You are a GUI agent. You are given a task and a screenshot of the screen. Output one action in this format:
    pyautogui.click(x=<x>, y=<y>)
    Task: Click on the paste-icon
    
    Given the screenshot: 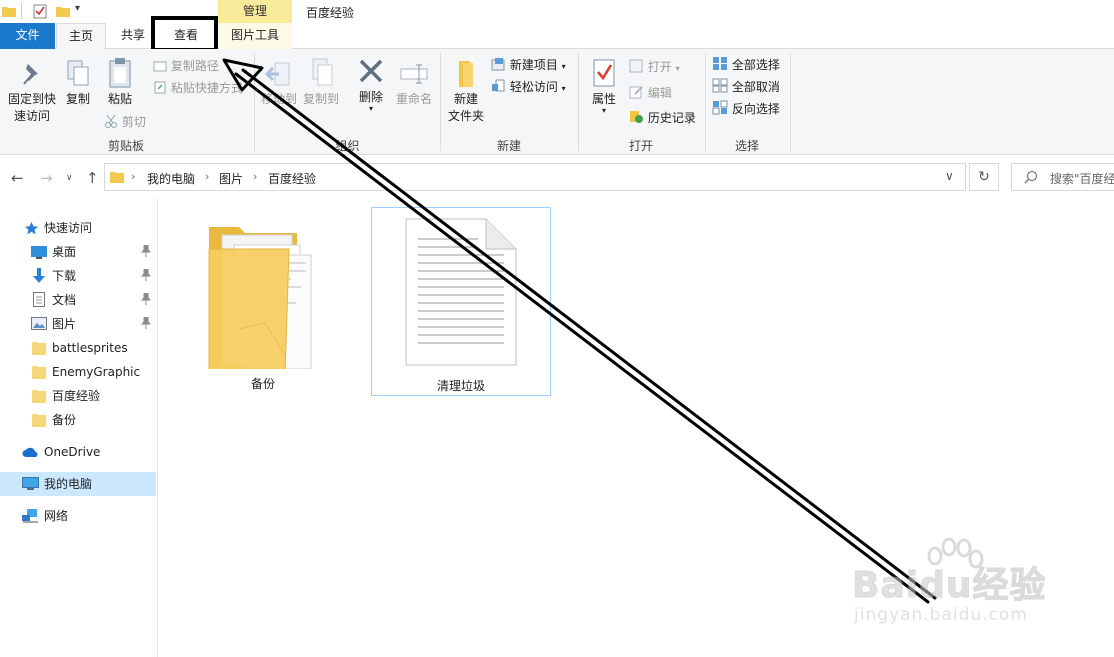 What is the action you would take?
    pyautogui.click(x=120, y=73)
    